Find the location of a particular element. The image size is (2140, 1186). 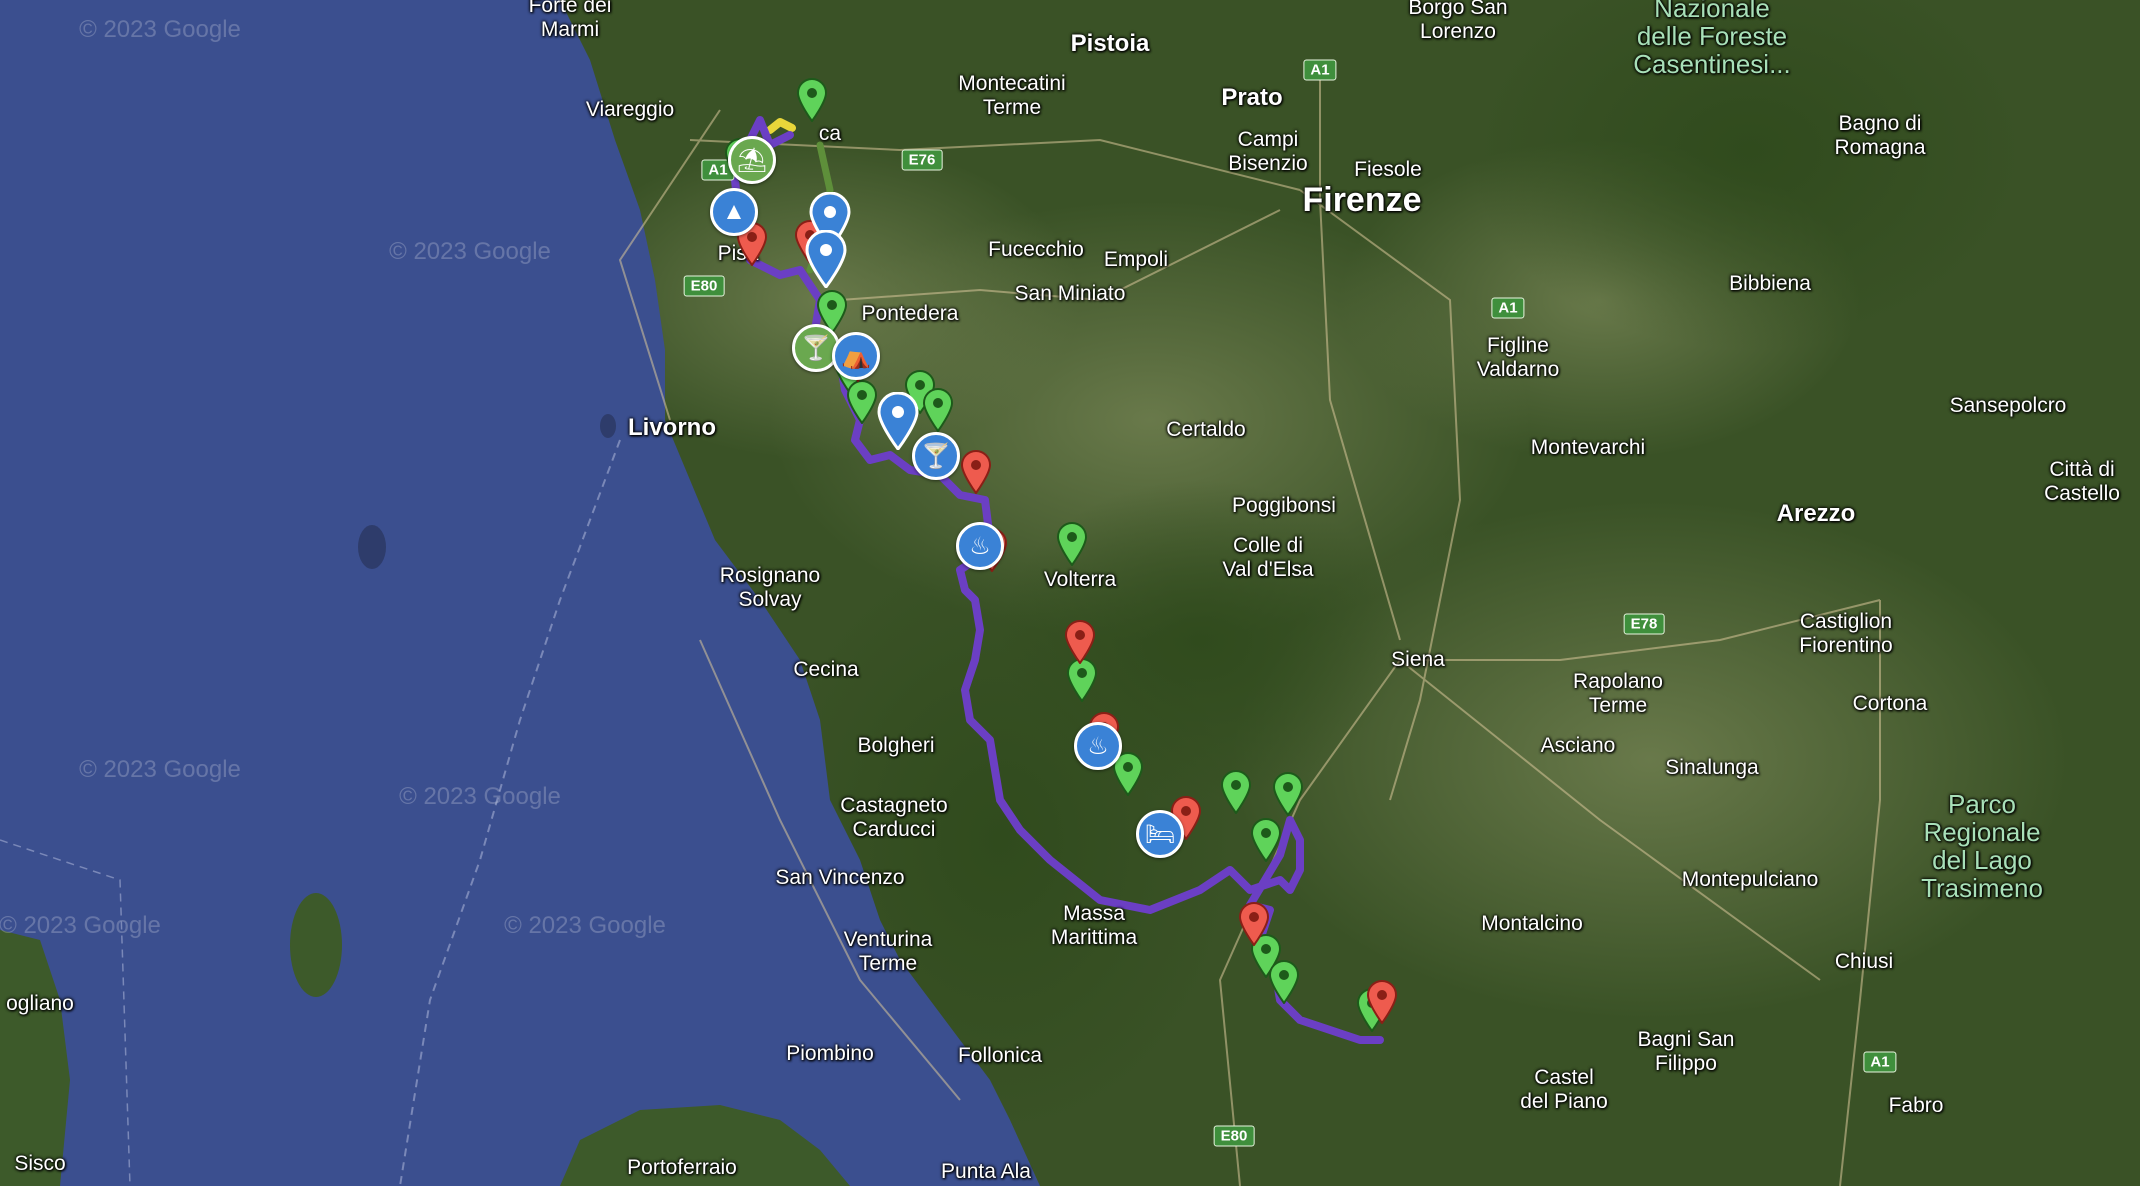

place-label-lucca: ca is located at coordinates (830, 133).